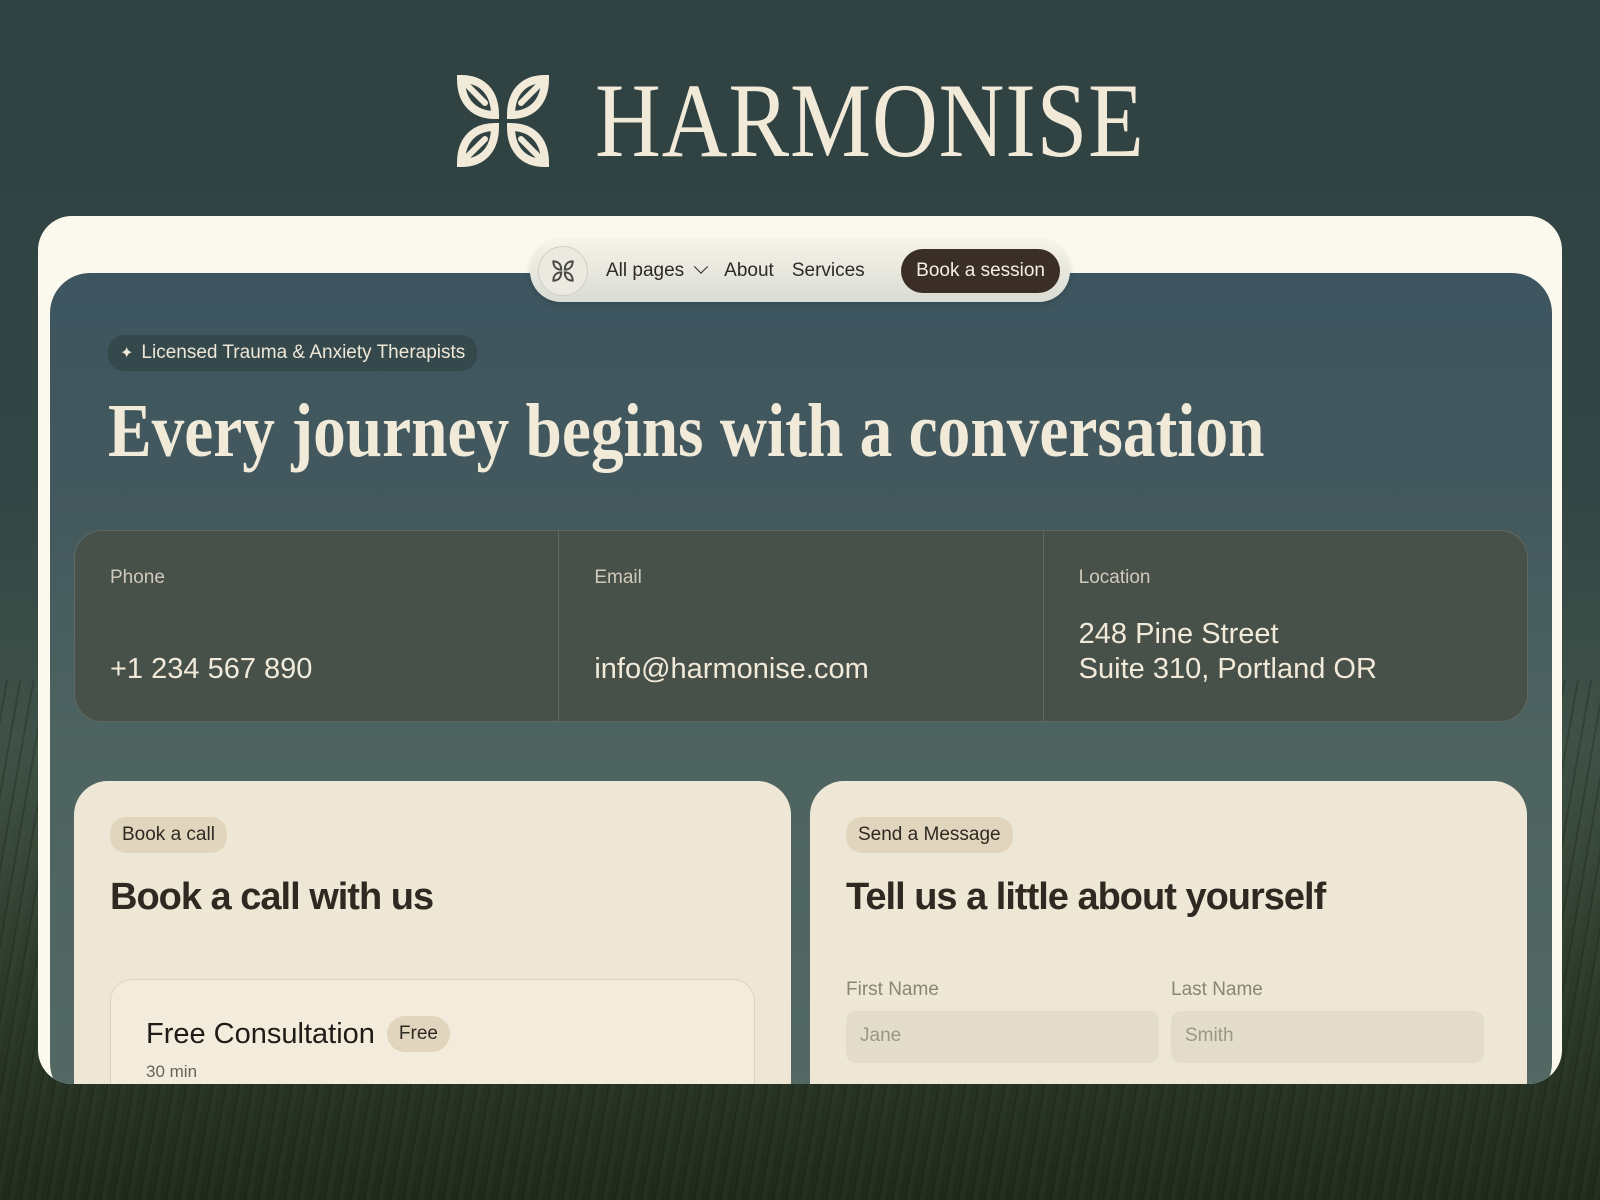  I want to click on brand-header: HARMONISE, so click(800, 121).